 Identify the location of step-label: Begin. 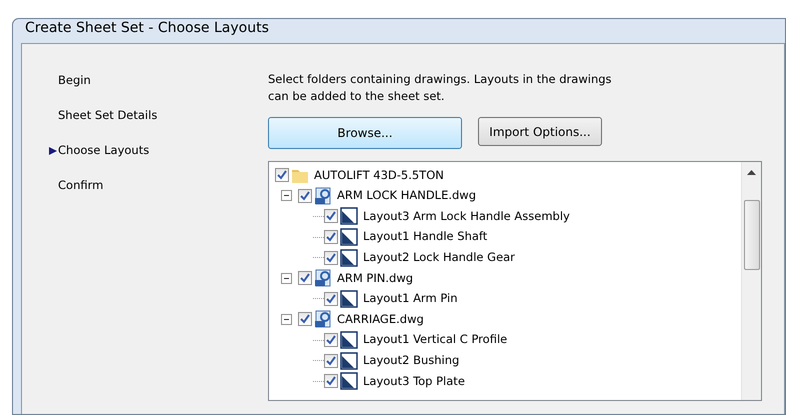
(74, 81).